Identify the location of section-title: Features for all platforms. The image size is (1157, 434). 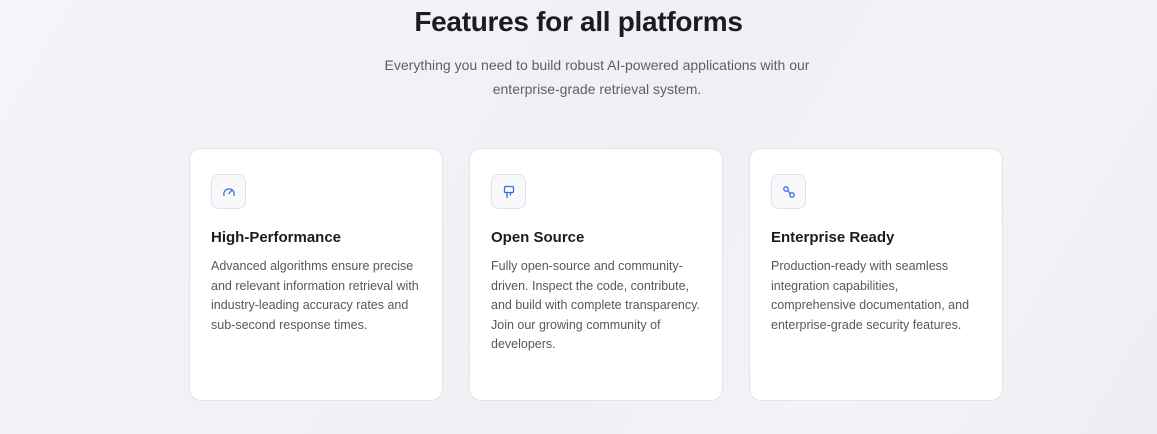
(578, 21).